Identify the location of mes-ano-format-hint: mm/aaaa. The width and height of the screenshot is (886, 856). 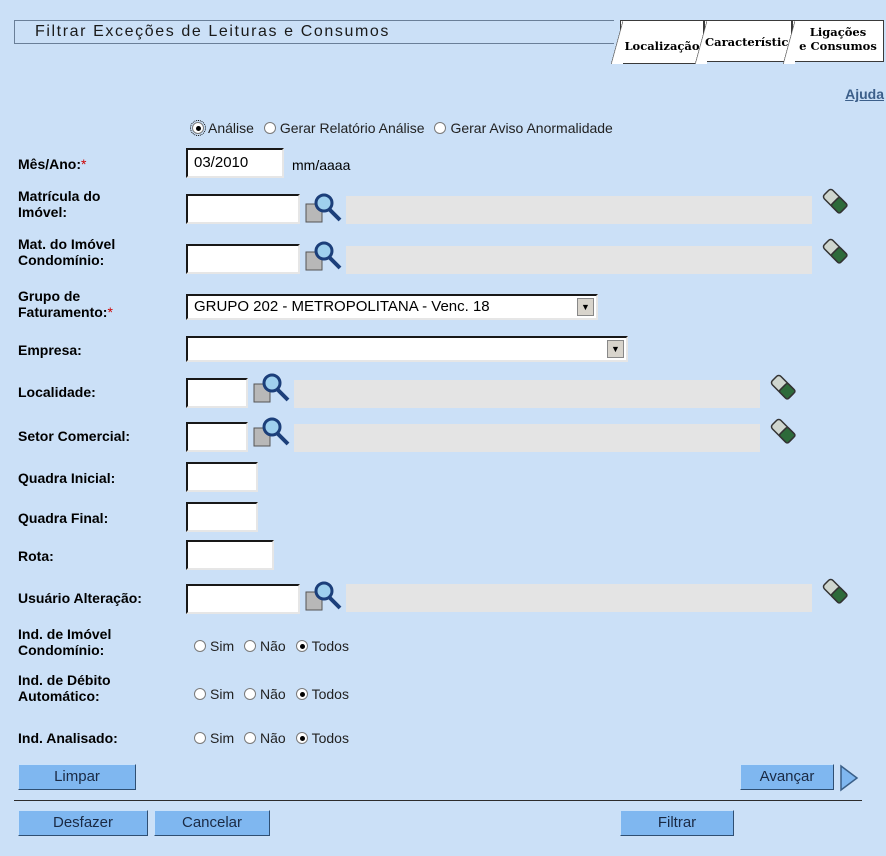
(321, 165).